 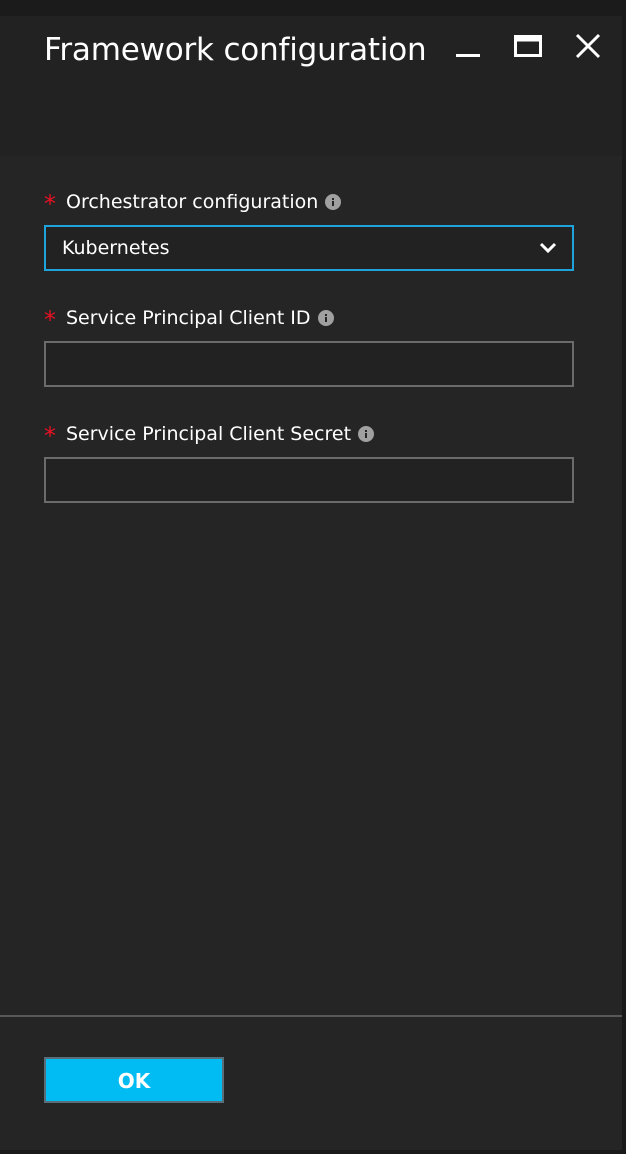 What do you see at coordinates (116, 248) in the screenshot?
I see `orchestrator-selected-value: Kubernetes` at bounding box center [116, 248].